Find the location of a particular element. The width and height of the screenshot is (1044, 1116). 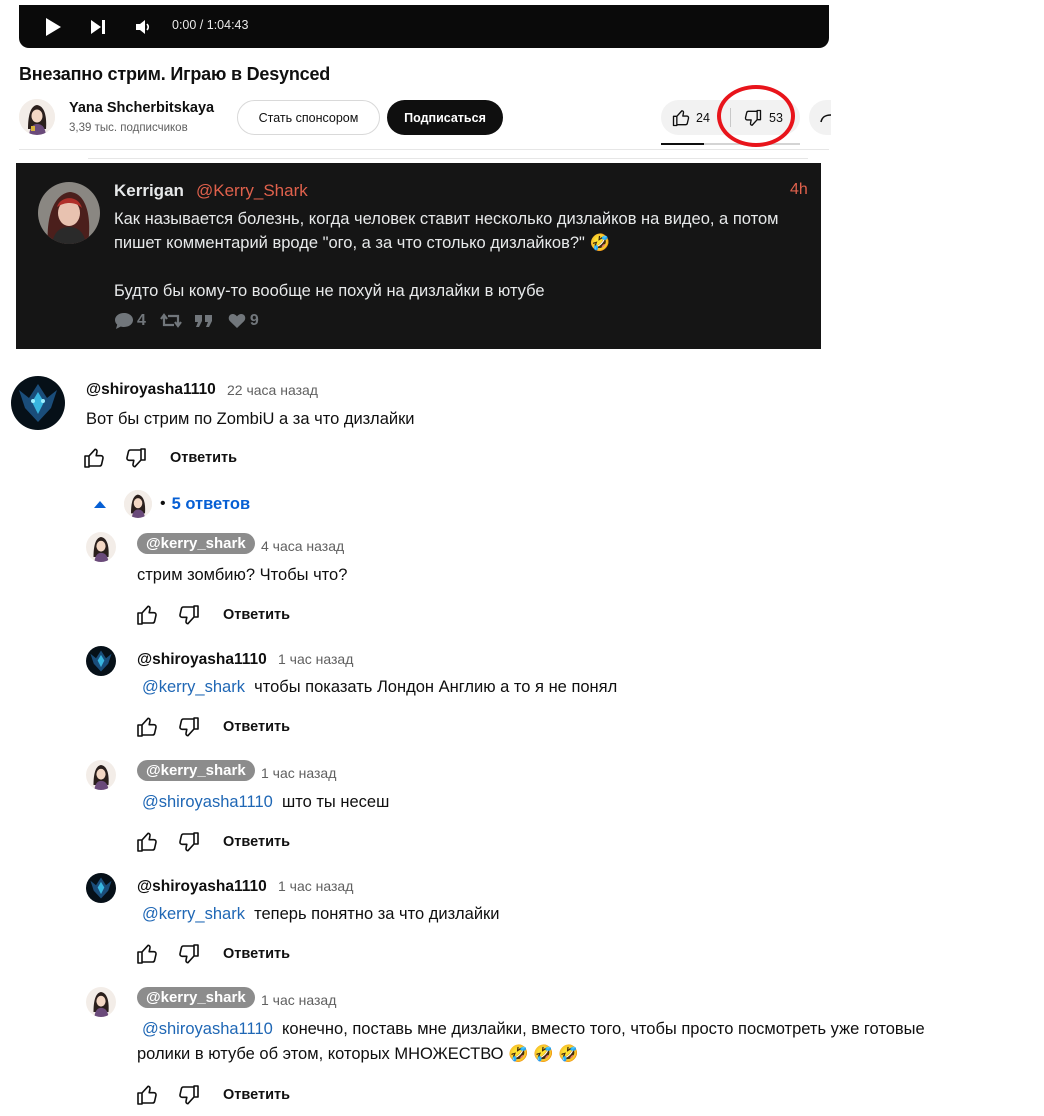

channel-avatar is located at coordinates (37, 117).